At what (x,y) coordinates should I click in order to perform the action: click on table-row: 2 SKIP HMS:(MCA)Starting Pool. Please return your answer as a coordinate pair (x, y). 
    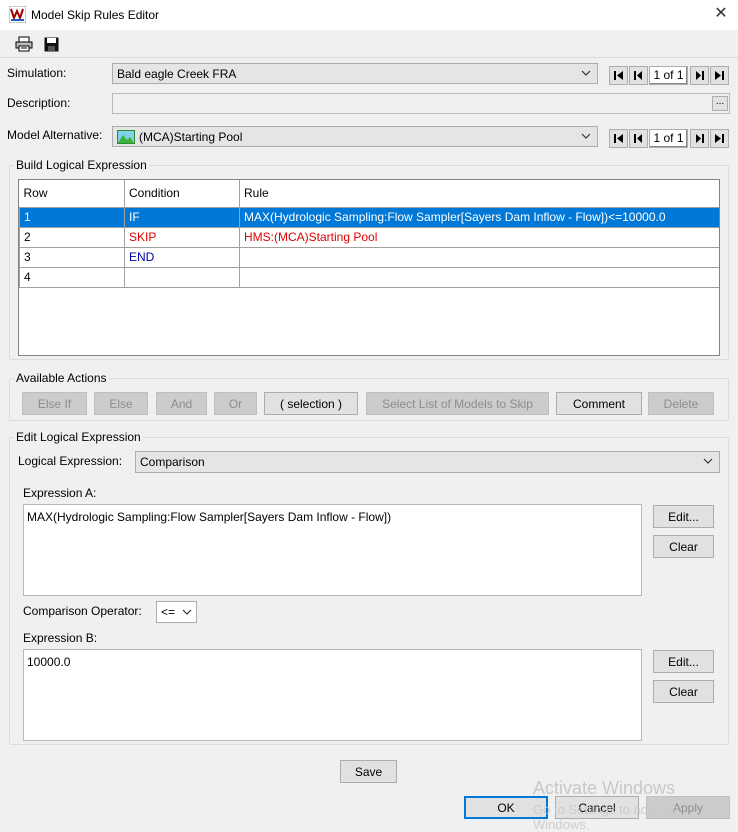
    Looking at the image, I should click on (369, 237).